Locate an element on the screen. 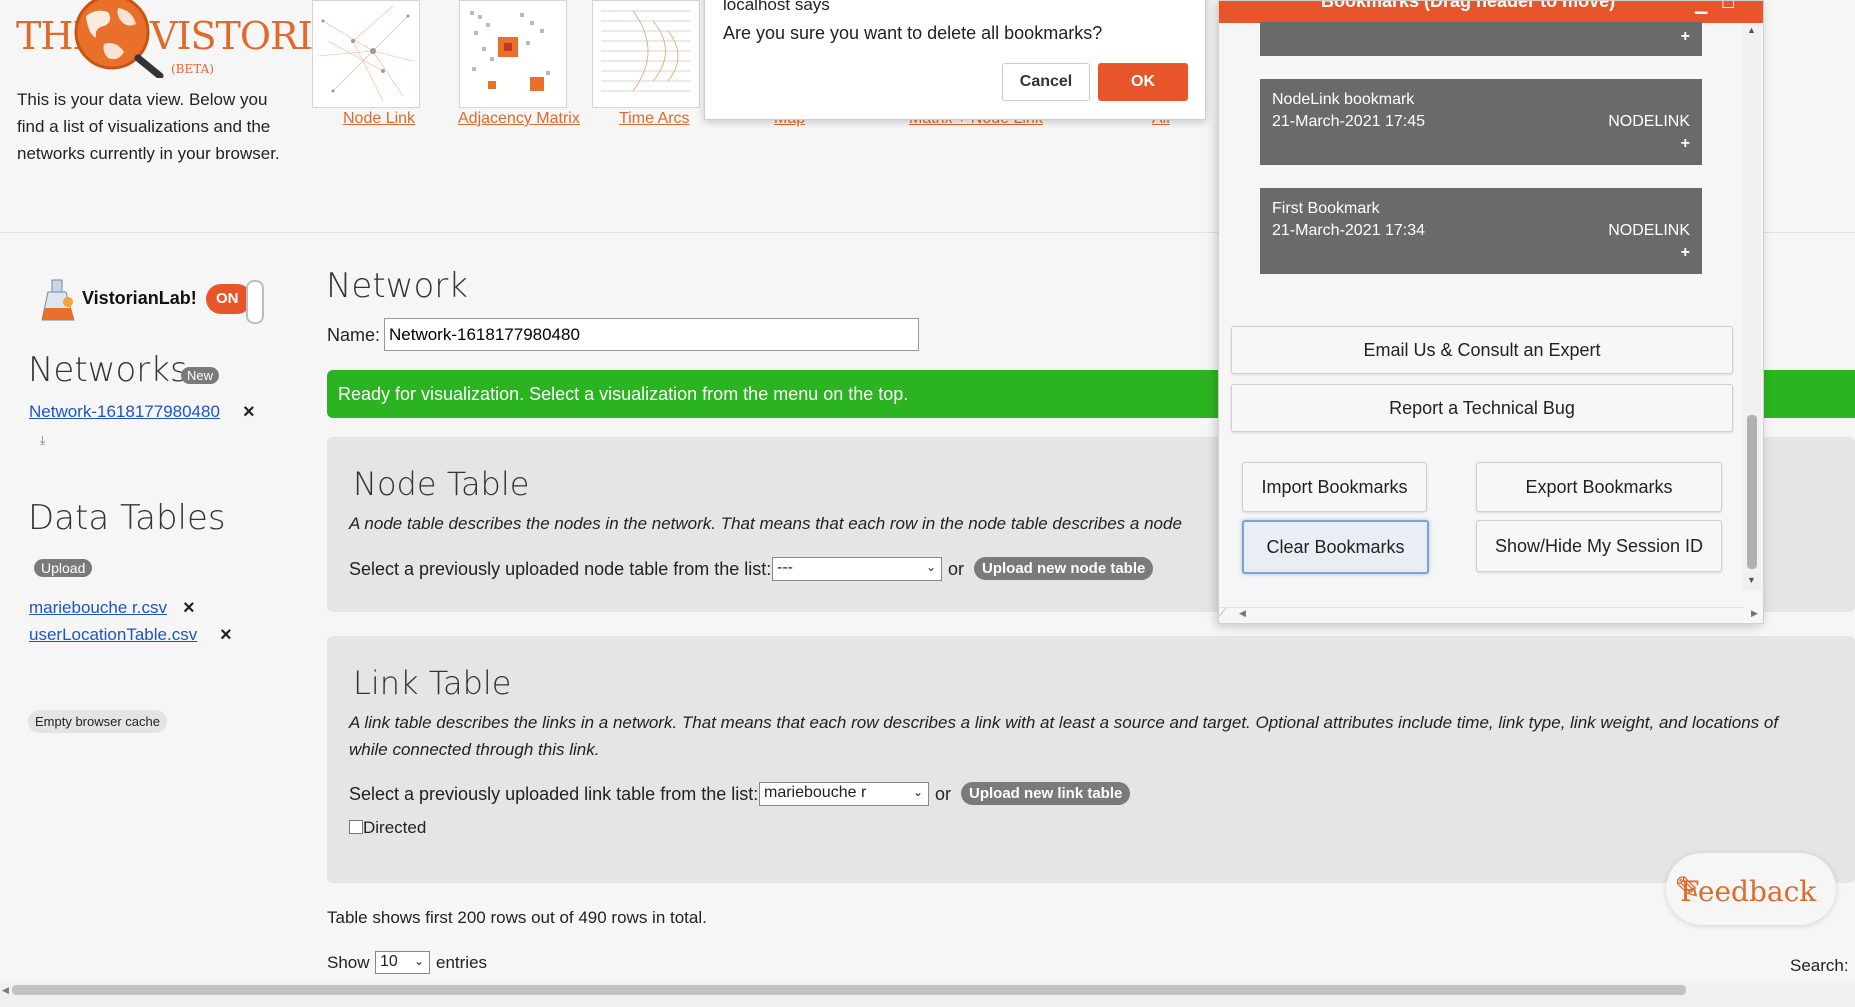 Image resolution: width=1855 pixels, height=1007 pixels. node-table-select-value: --- is located at coordinates (785, 567).